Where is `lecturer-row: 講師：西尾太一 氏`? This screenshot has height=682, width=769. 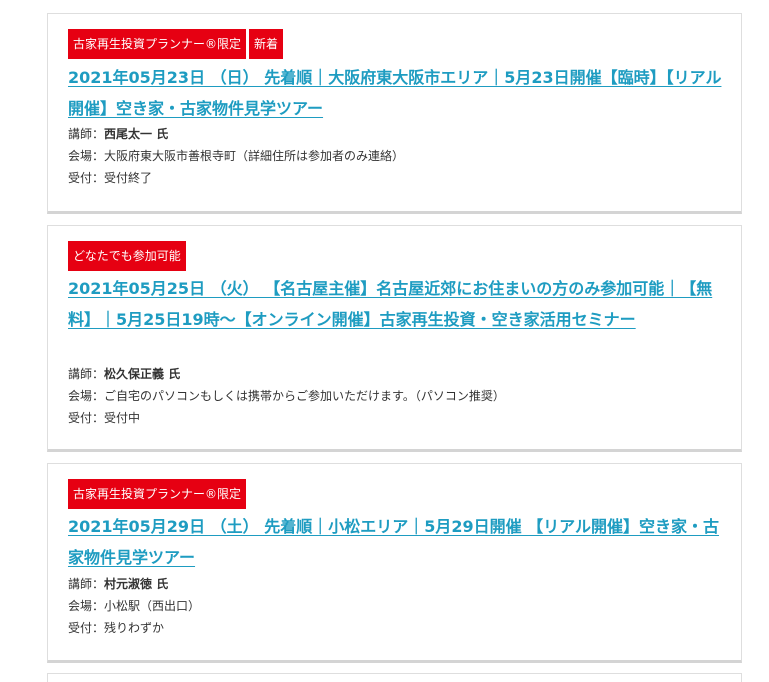 lecturer-row: 講師：西尾太一 氏 is located at coordinates (236, 134).